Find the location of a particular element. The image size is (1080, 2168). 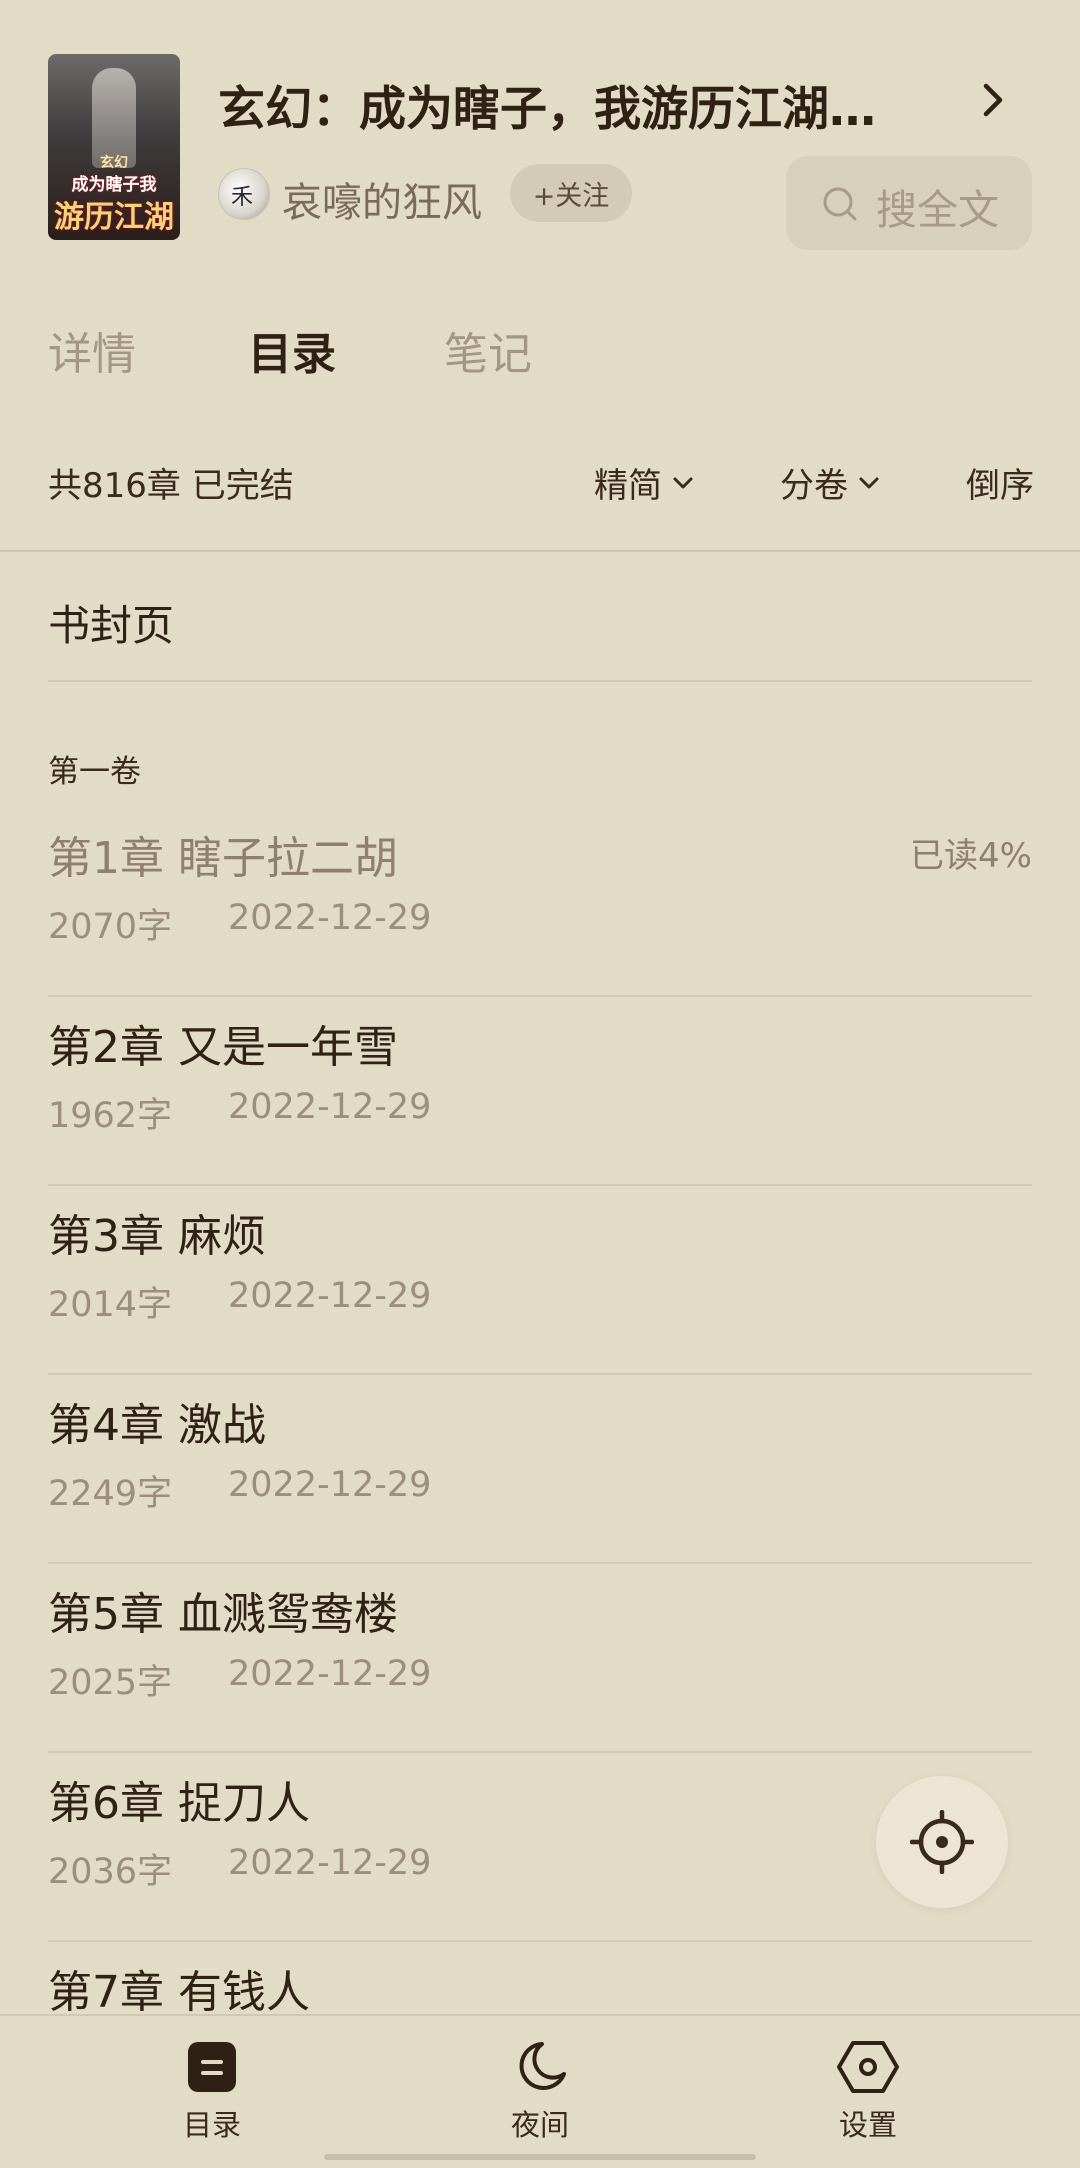

chapter-word-count: 2036字 is located at coordinates (110, 1872).